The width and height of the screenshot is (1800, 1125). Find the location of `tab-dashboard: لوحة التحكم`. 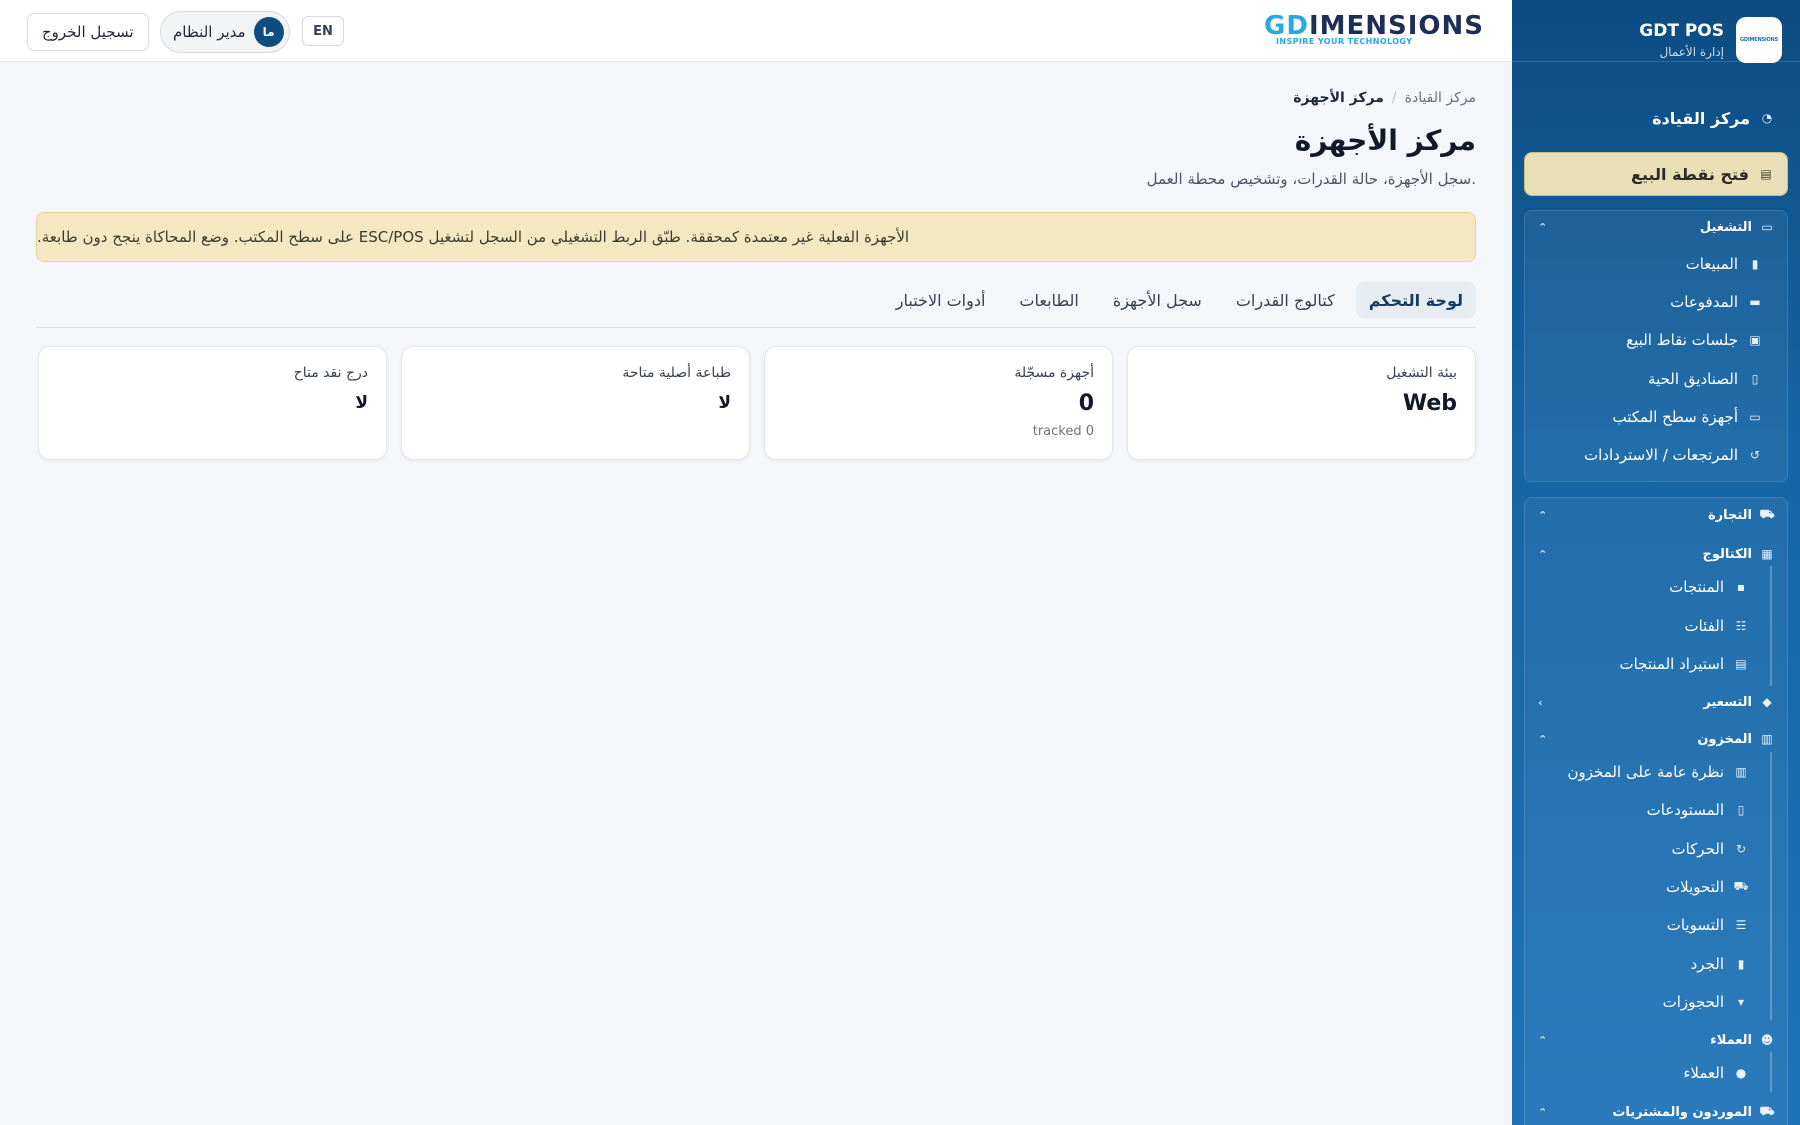

tab-dashboard: لوحة التحكم is located at coordinates (1415, 300).